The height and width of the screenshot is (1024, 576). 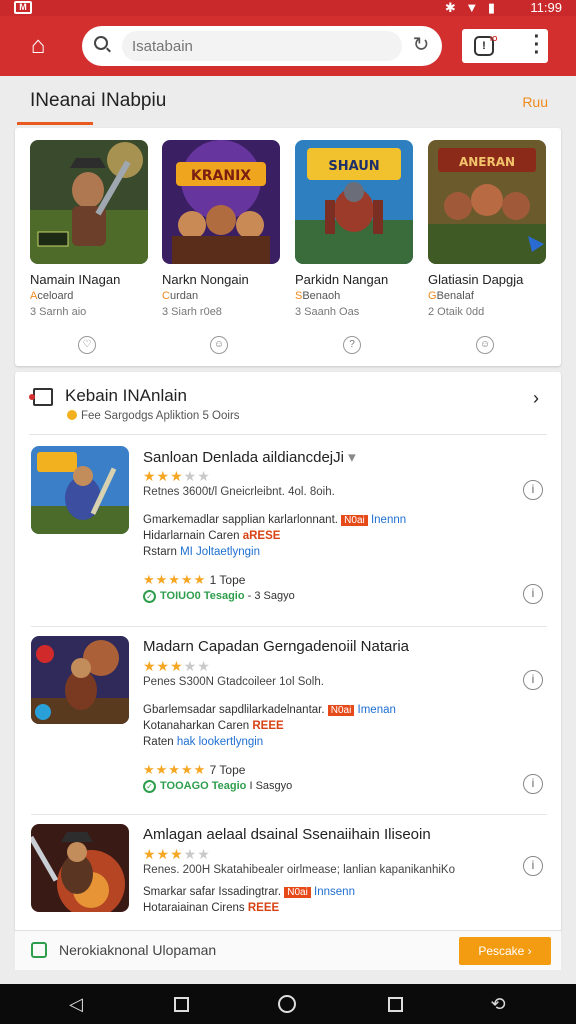 I want to click on featured-app-developer: SBenaoh, so click(x=318, y=296).